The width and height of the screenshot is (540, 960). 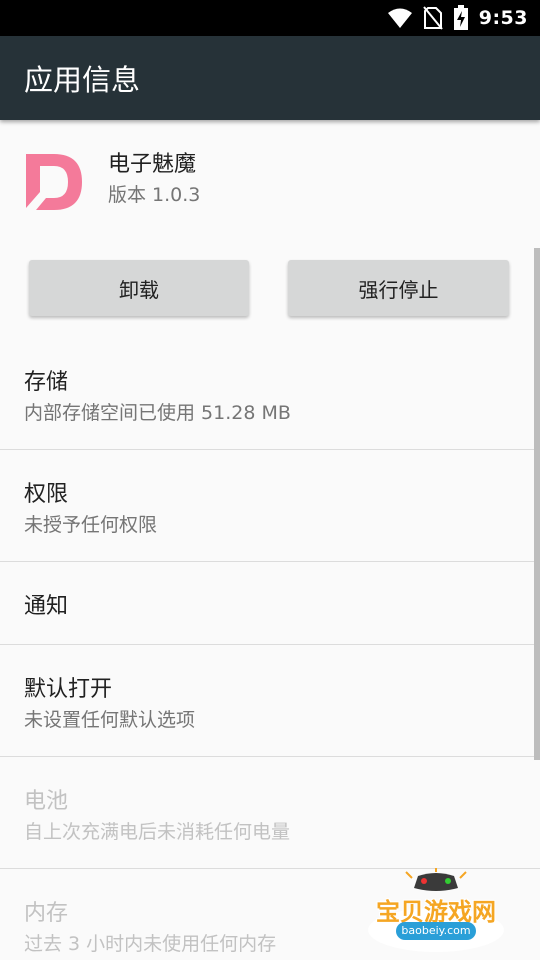 I want to click on battery-subtitle: 自上次充满电后未消耗任何电量, so click(x=157, y=832).